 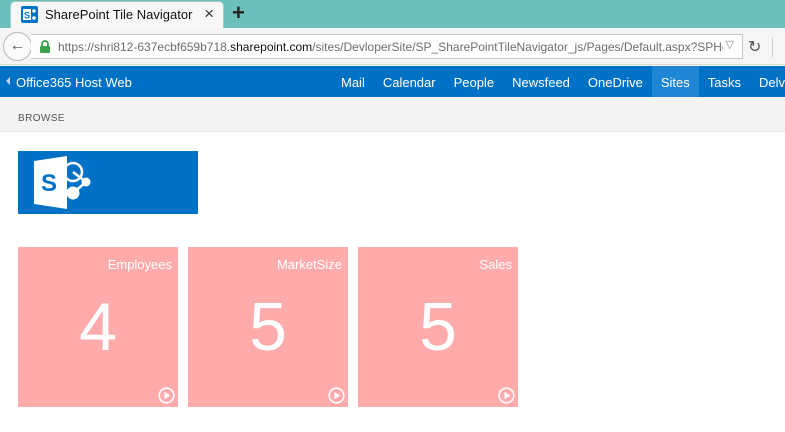 What do you see at coordinates (45, 46) in the screenshot?
I see `lock-icon` at bounding box center [45, 46].